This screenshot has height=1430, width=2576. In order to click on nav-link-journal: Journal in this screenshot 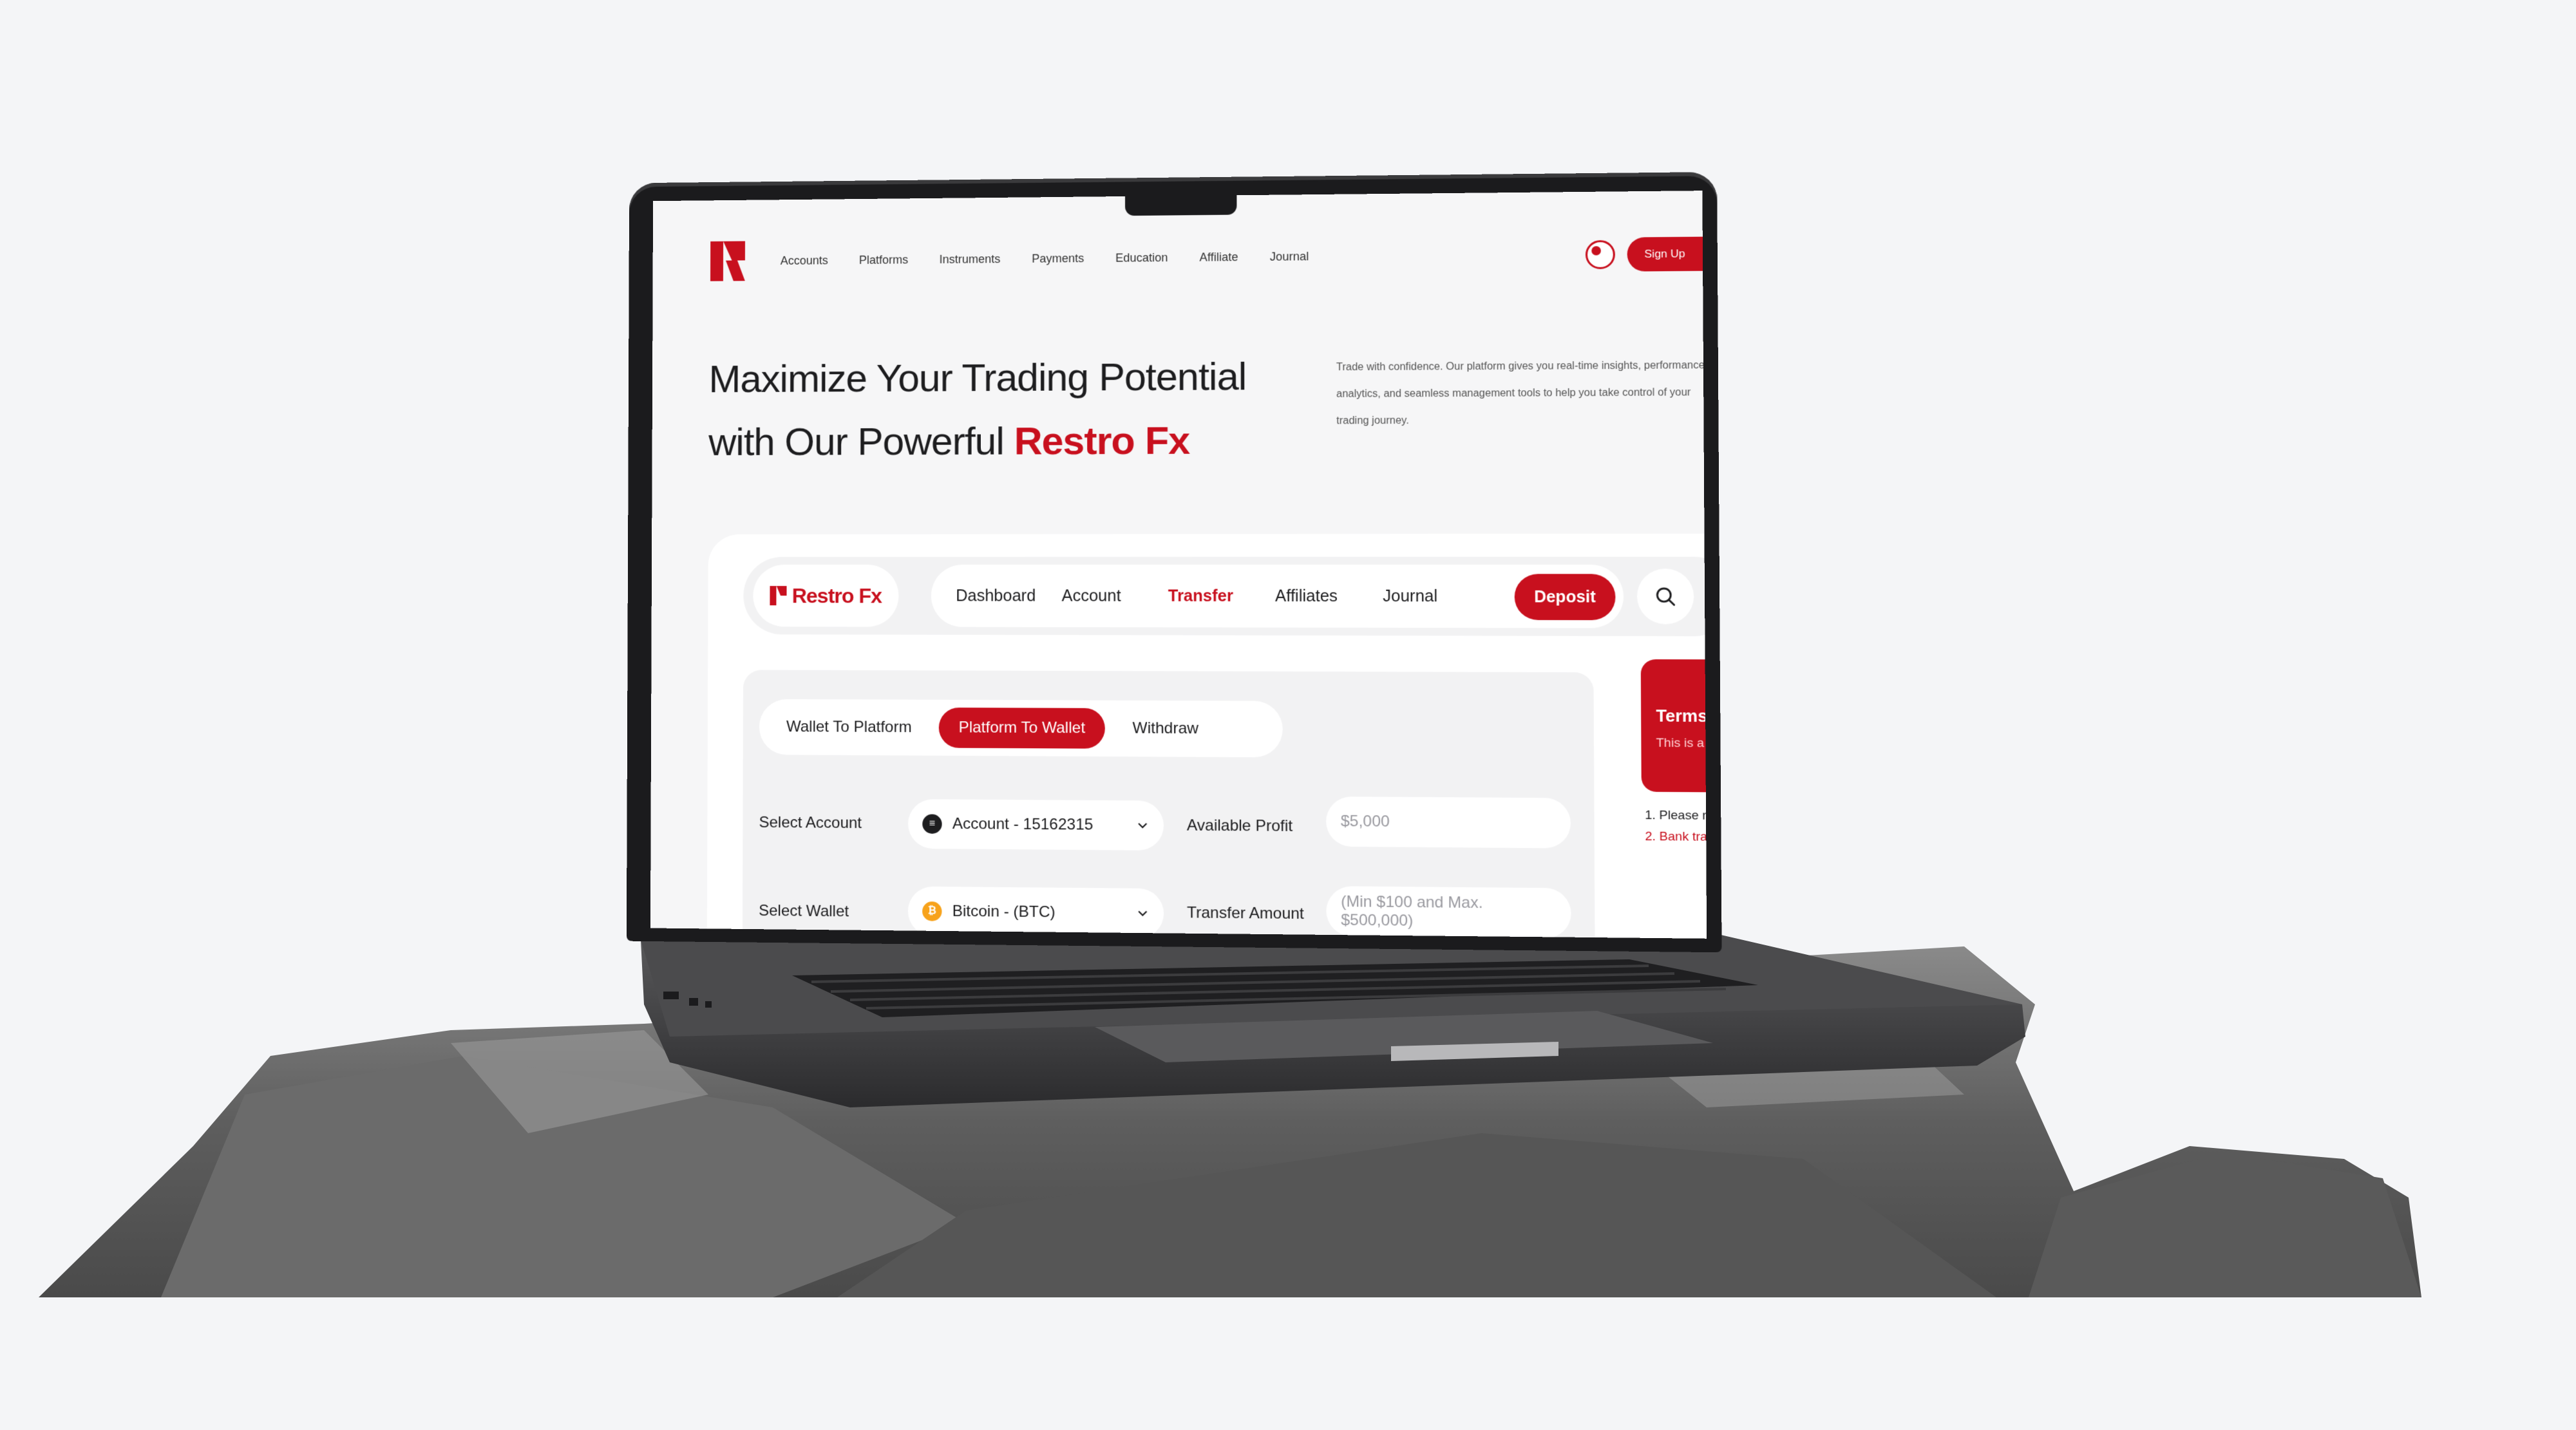, I will do `click(1289, 257)`.